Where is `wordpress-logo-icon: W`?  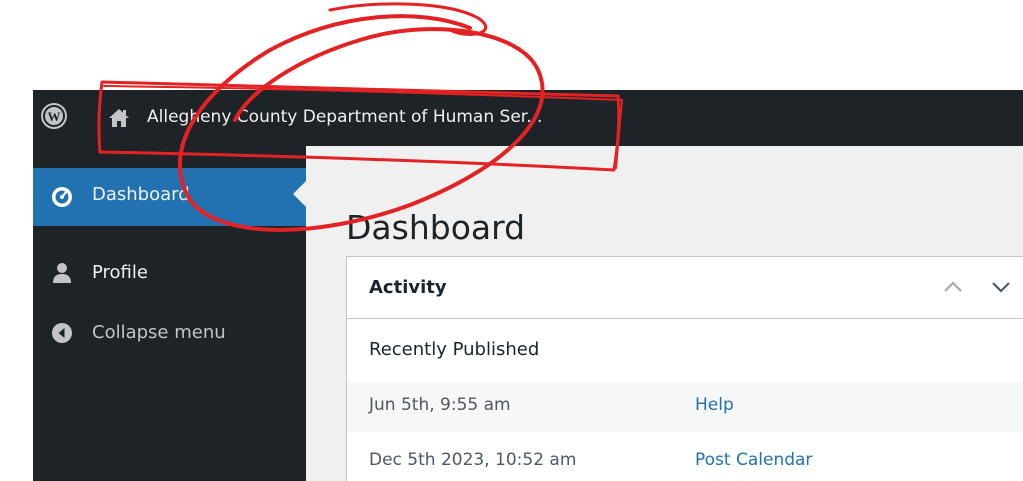
wordpress-logo-icon: W is located at coordinates (54, 116).